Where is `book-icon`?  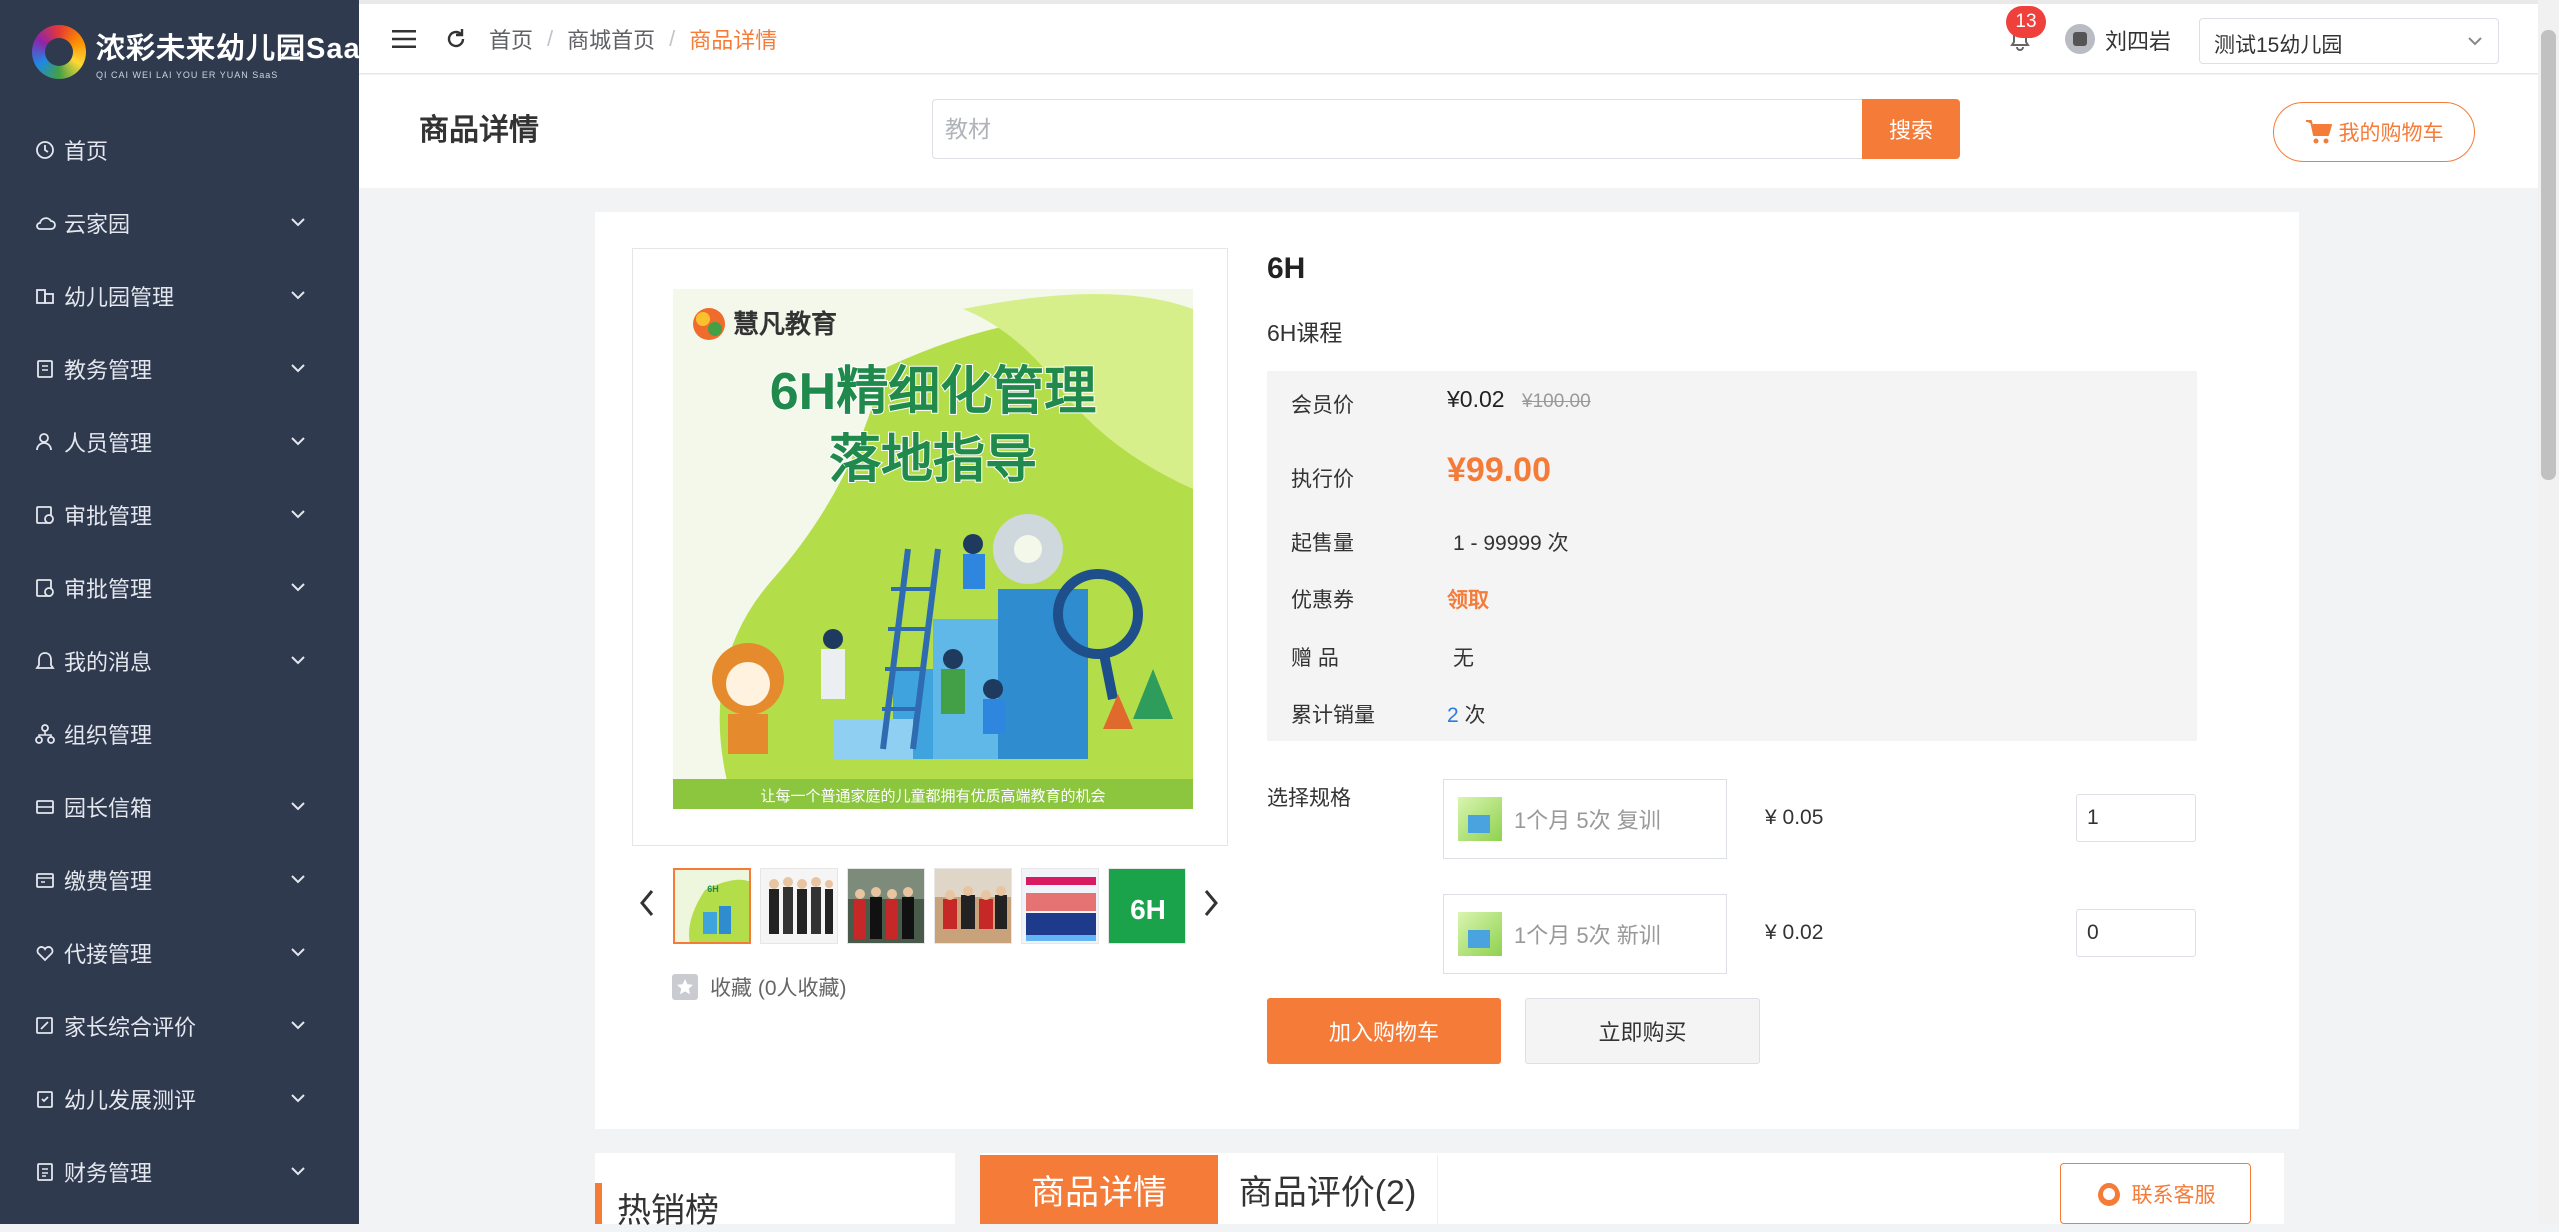
book-icon is located at coordinates (45, 369).